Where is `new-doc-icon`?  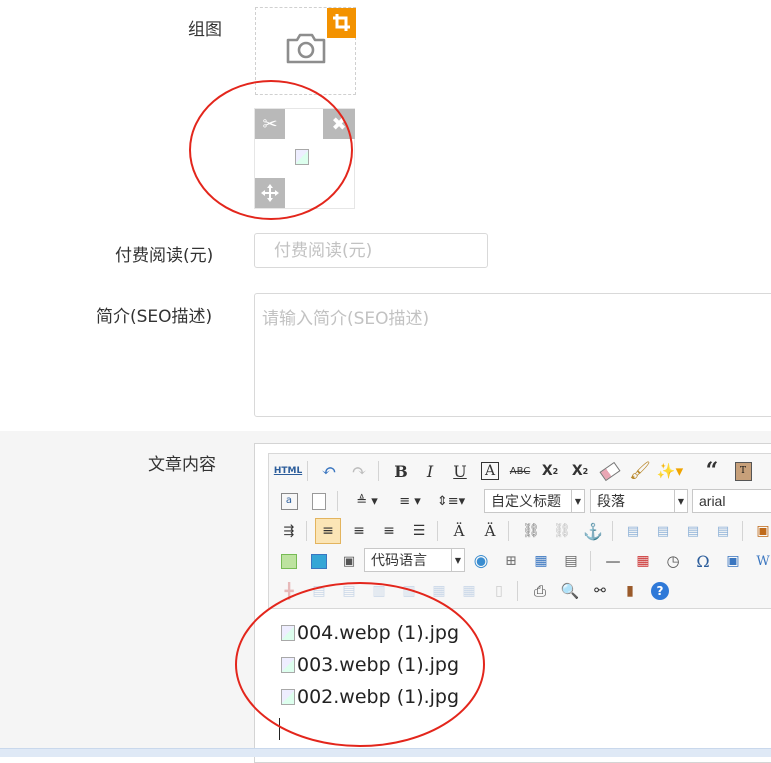
new-doc-icon is located at coordinates (319, 501).